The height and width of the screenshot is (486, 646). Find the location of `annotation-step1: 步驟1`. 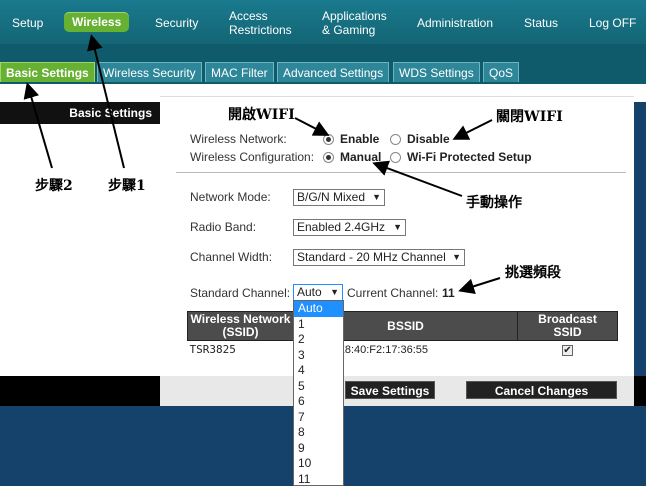

annotation-step1: 步驟1 is located at coordinates (127, 186).